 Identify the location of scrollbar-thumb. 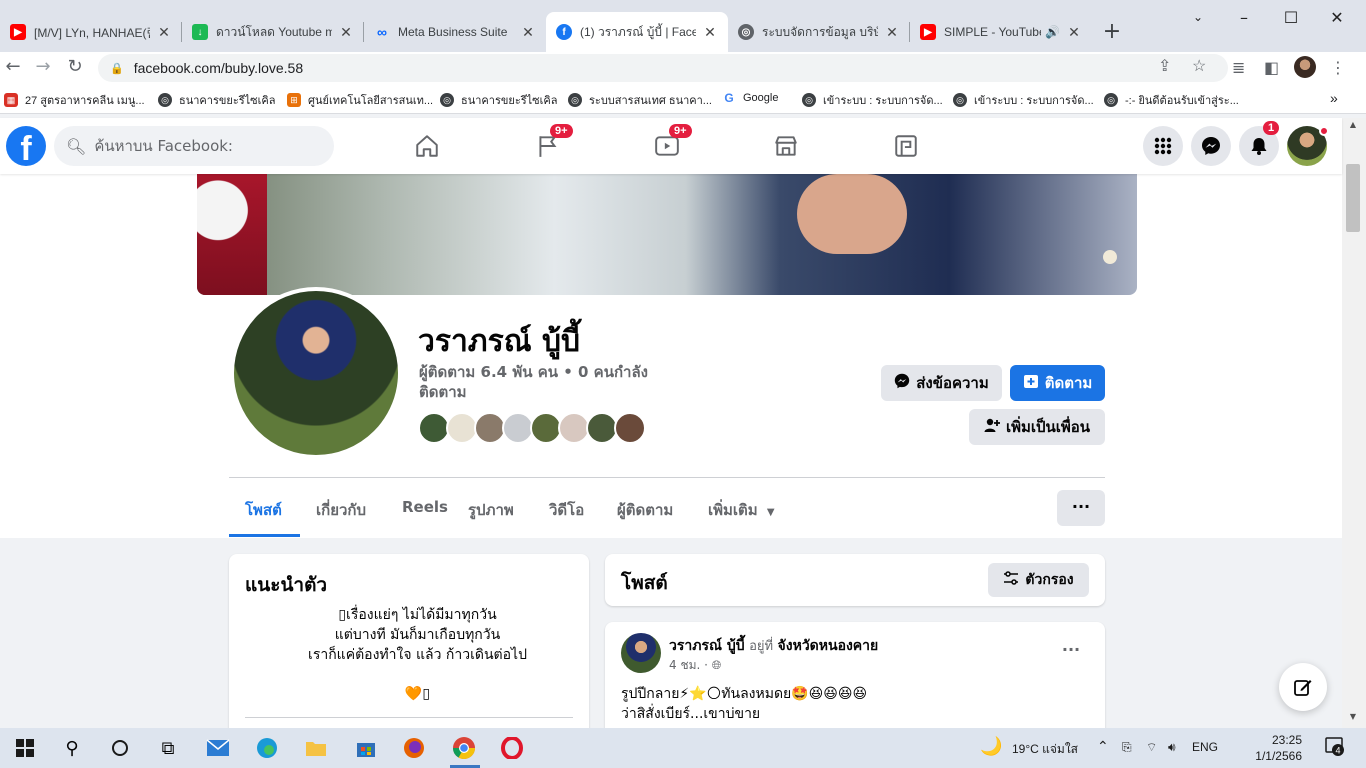
(1353, 198).